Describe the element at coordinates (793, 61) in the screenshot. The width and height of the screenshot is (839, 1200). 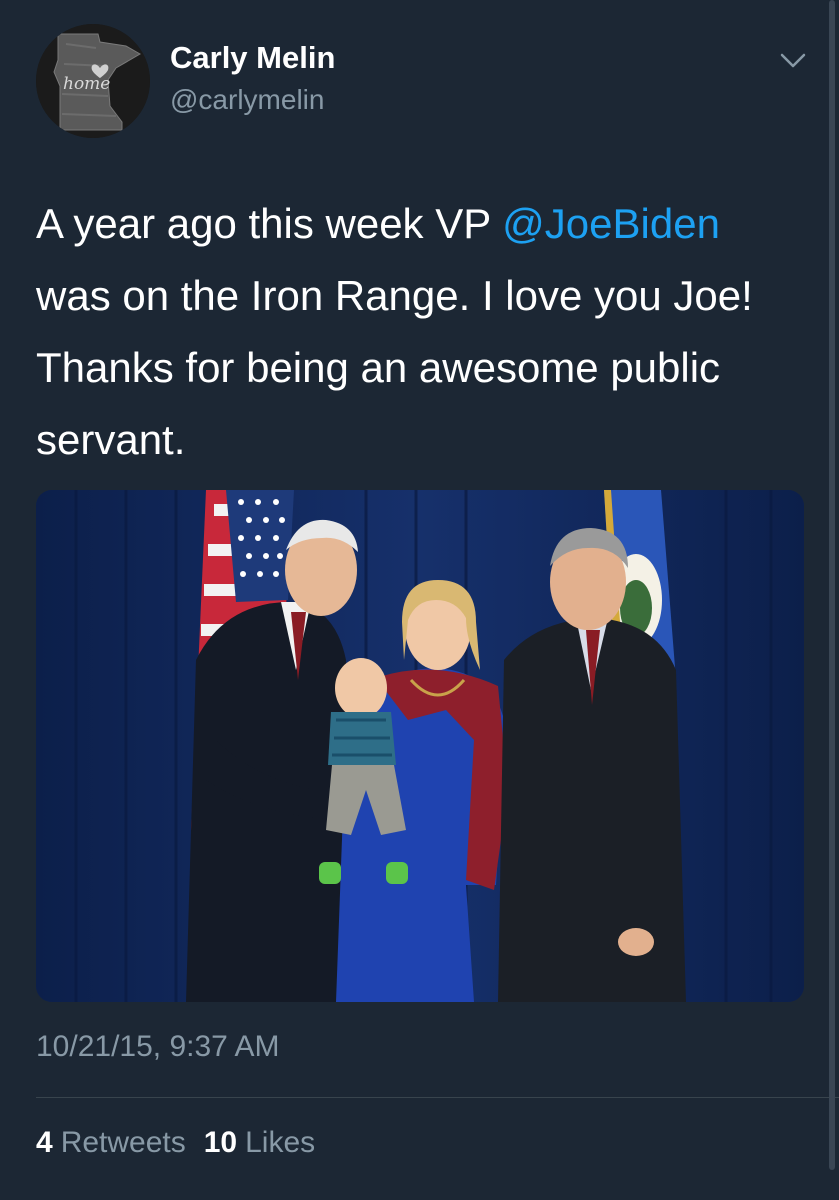
I see `chevron-down-icon` at that location.